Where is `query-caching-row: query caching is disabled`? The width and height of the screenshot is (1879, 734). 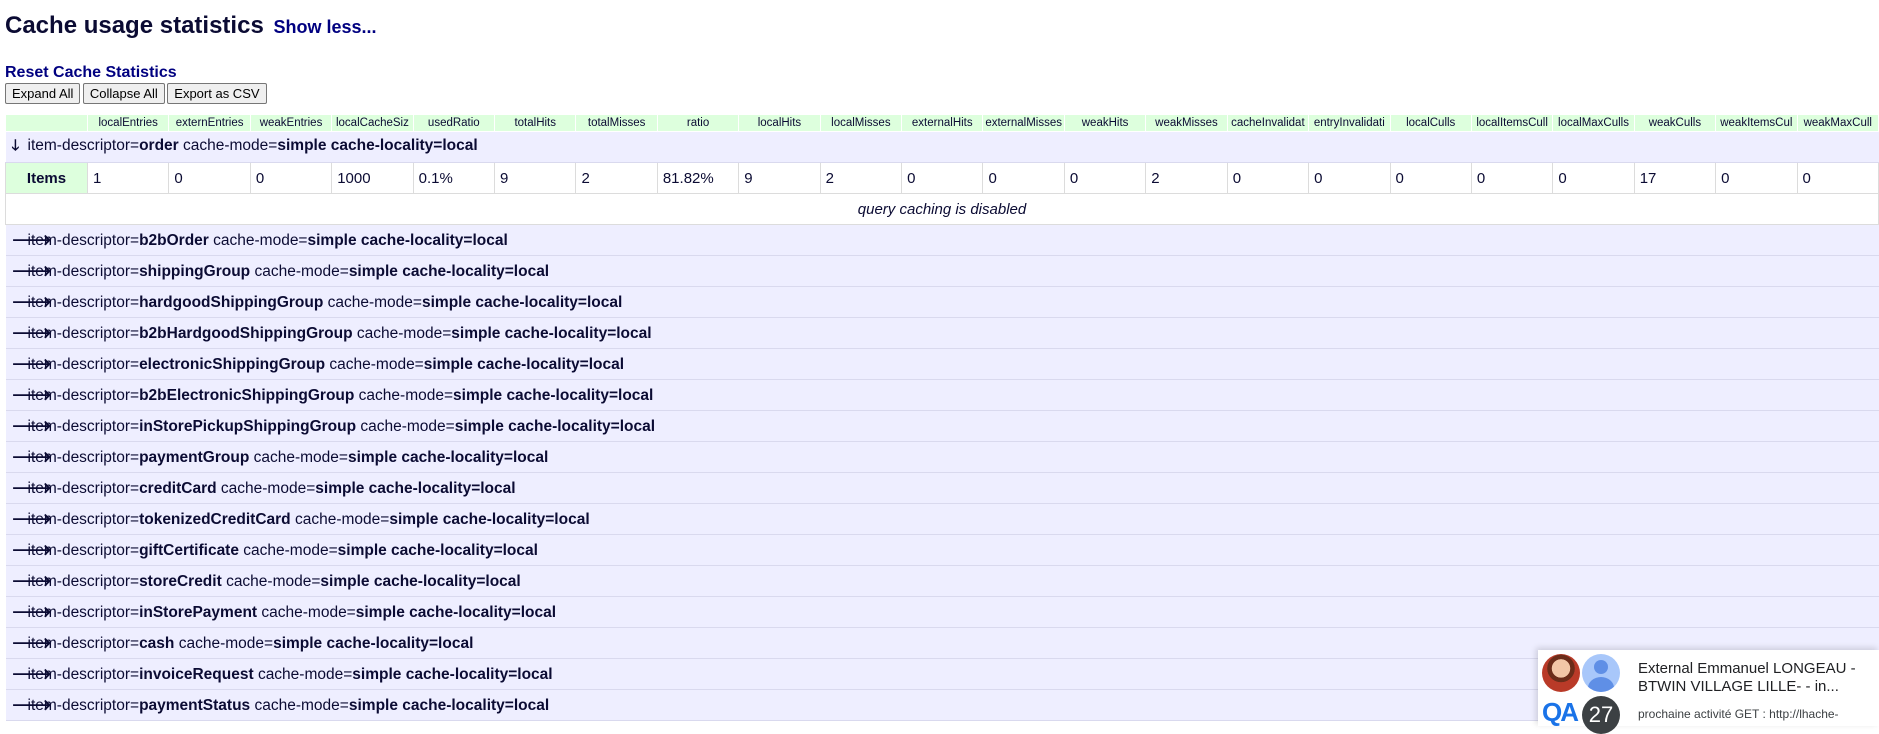 query-caching-row: query caching is disabled is located at coordinates (942, 209).